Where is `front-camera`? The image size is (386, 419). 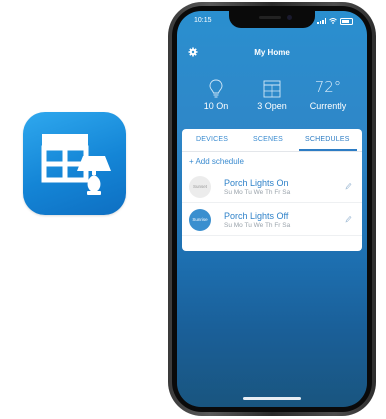
front-camera is located at coordinates (289, 17).